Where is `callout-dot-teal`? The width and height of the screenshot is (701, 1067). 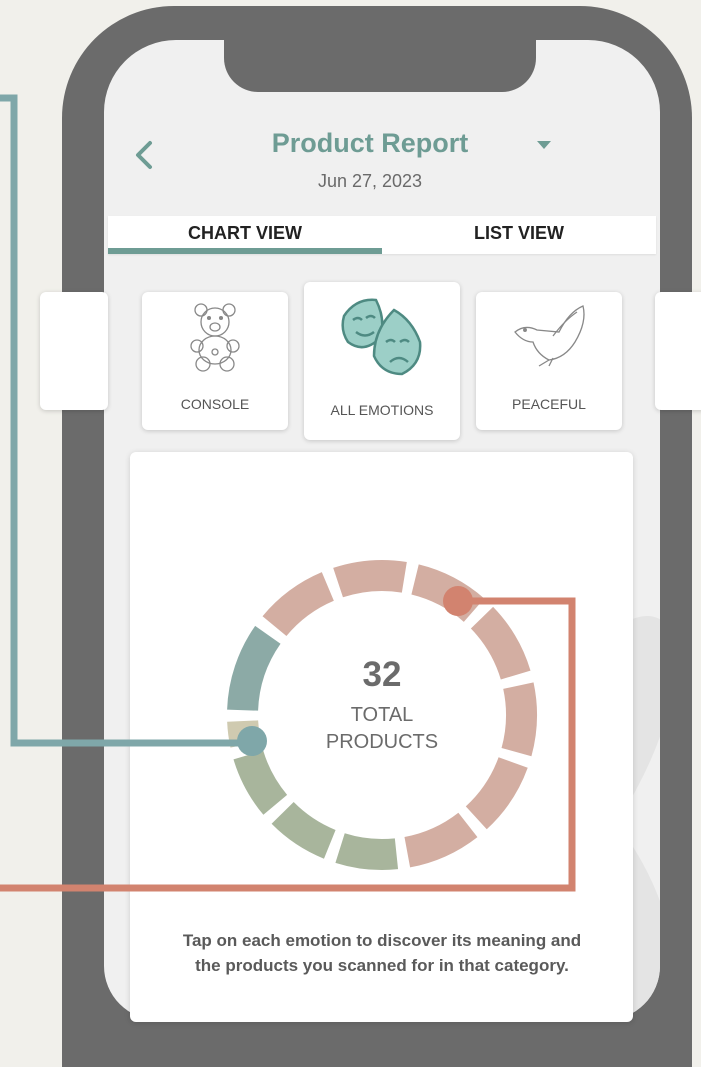 callout-dot-teal is located at coordinates (252, 741).